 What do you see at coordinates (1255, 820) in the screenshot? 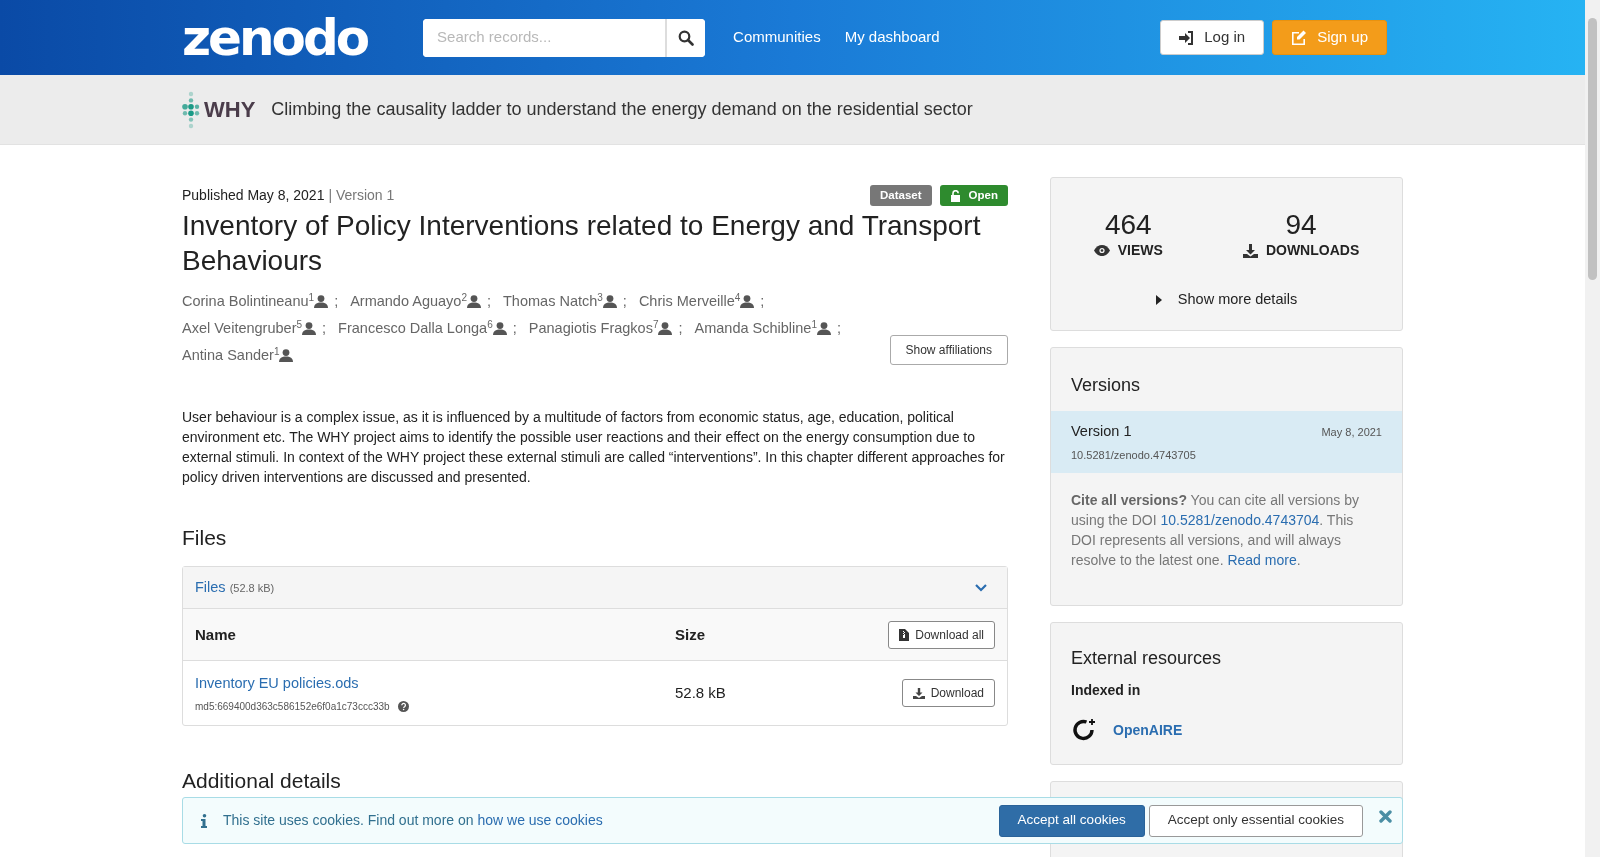
I see `accept-essential-button: Accept only essential cookies` at bounding box center [1255, 820].